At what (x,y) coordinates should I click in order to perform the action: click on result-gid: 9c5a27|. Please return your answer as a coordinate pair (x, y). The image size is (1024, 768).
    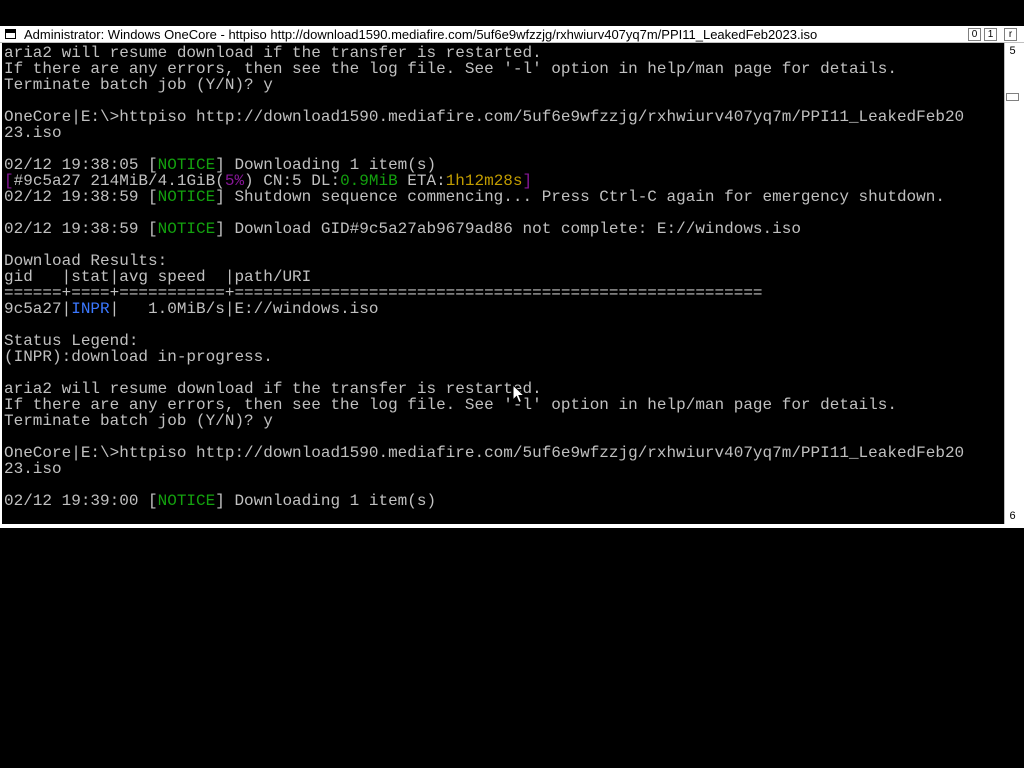
    Looking at the image, I should click on (38, 309).